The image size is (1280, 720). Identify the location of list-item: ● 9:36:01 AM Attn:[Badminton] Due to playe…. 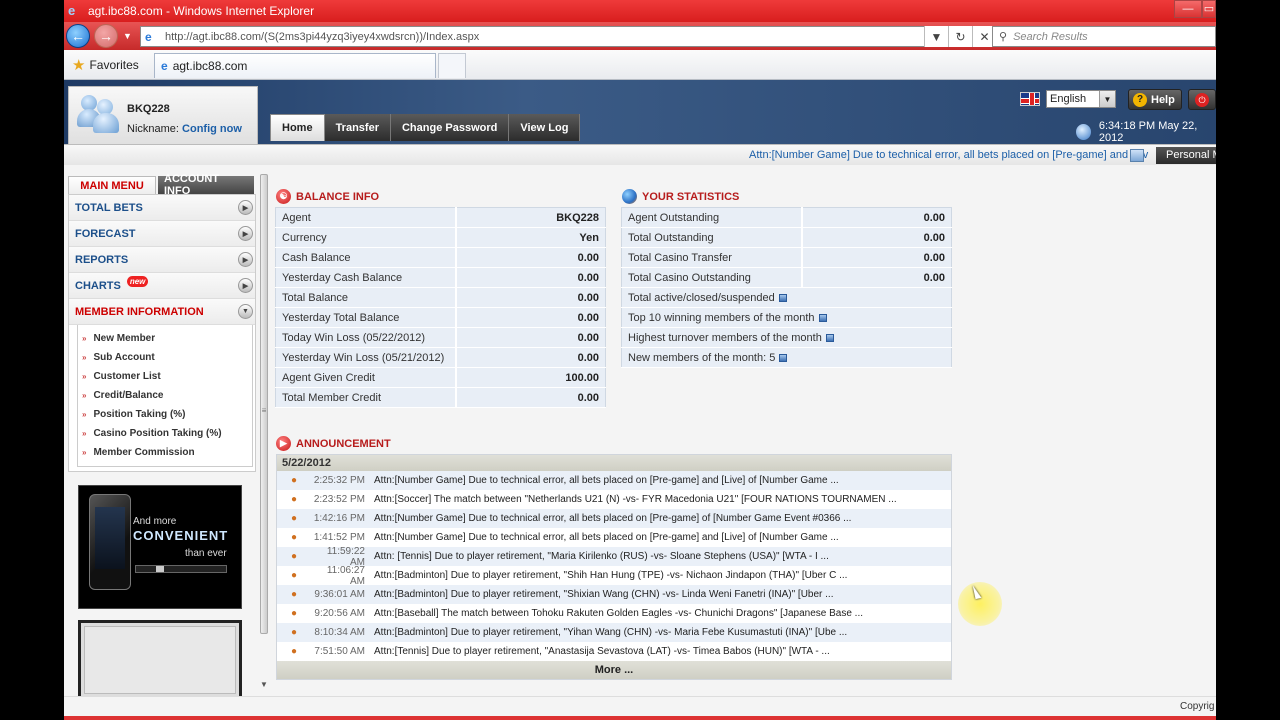
(614, 594).